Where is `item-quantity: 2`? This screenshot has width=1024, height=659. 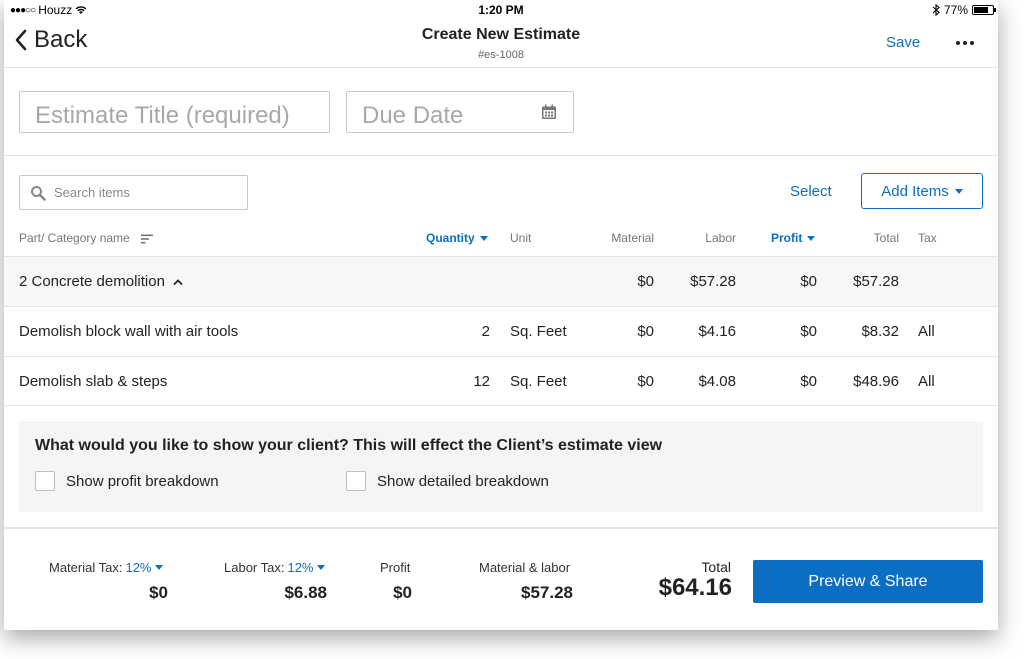
item-quantity: 2 is located at coordinates (485, 331).